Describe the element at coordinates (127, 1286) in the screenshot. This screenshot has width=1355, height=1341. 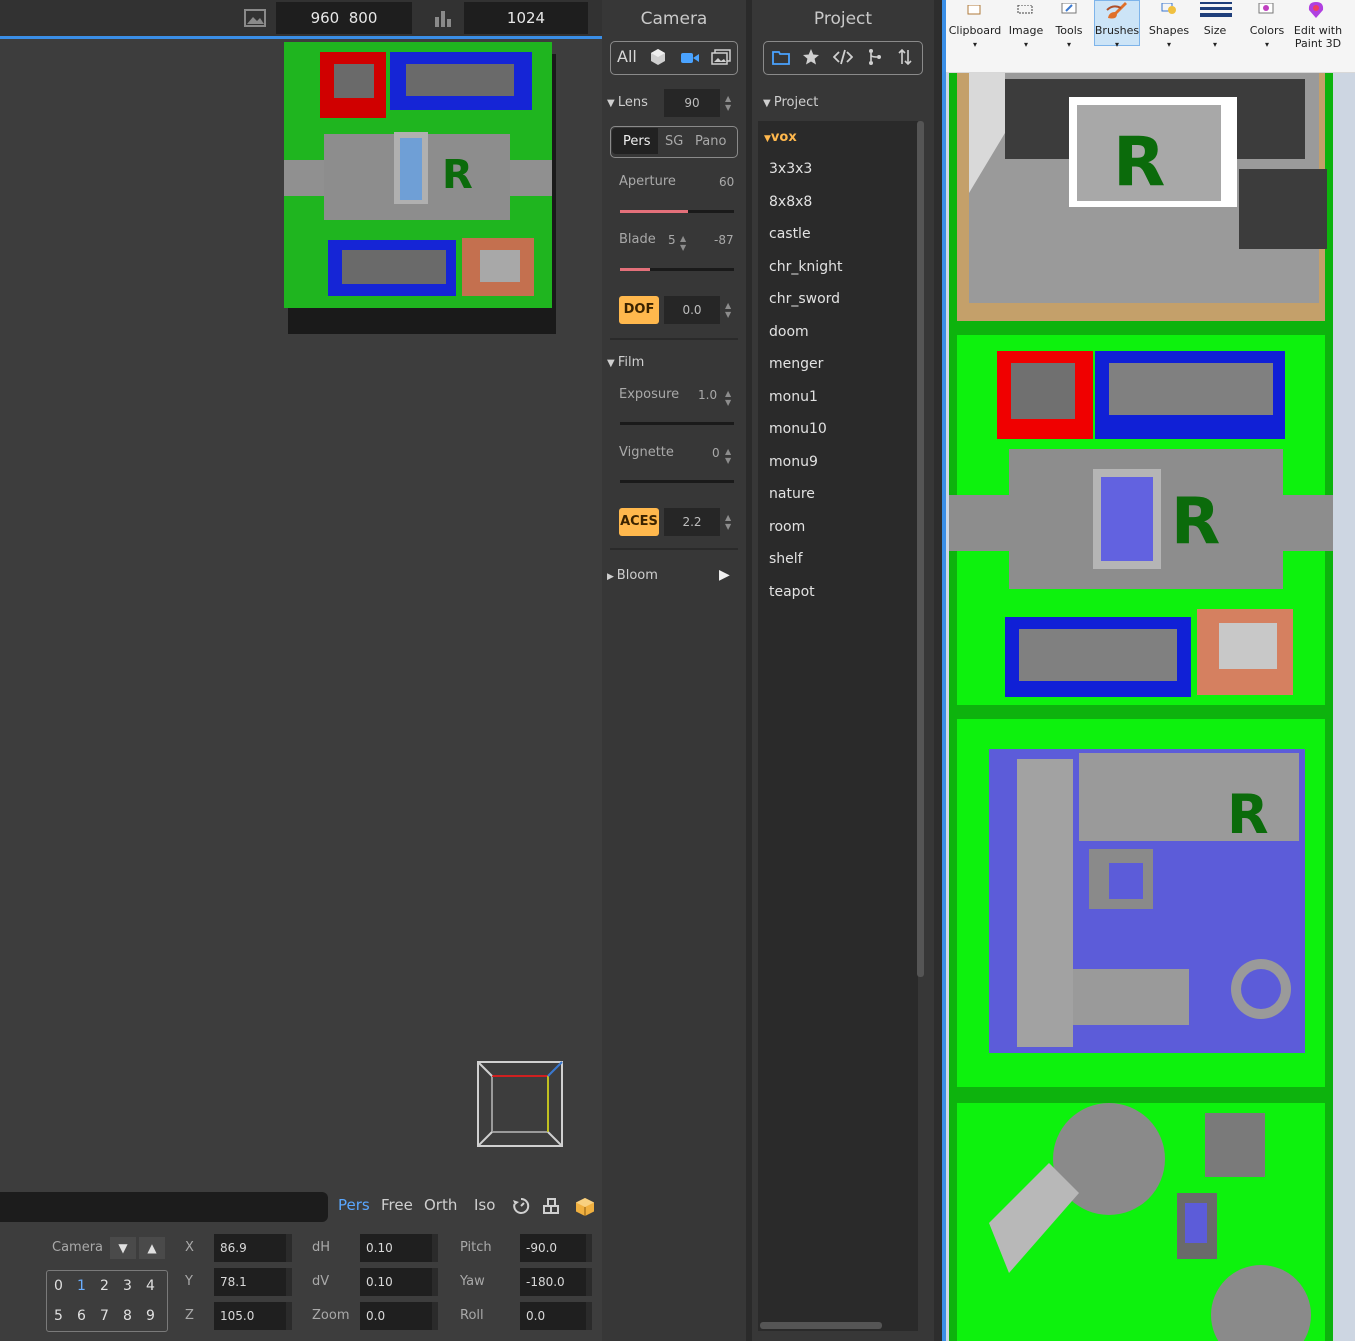
I see `numpad-3: 3` at that location.